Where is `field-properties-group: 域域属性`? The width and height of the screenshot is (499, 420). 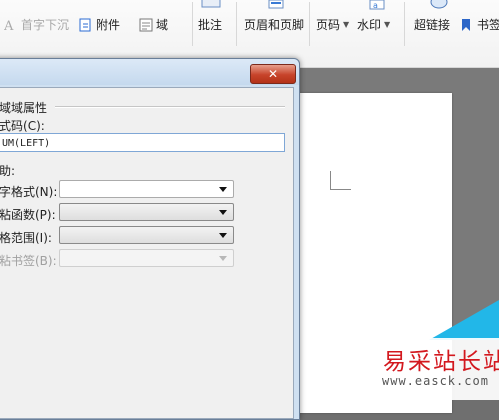
field-properties-group: 域域属性 is located at coordinates (23, 107).